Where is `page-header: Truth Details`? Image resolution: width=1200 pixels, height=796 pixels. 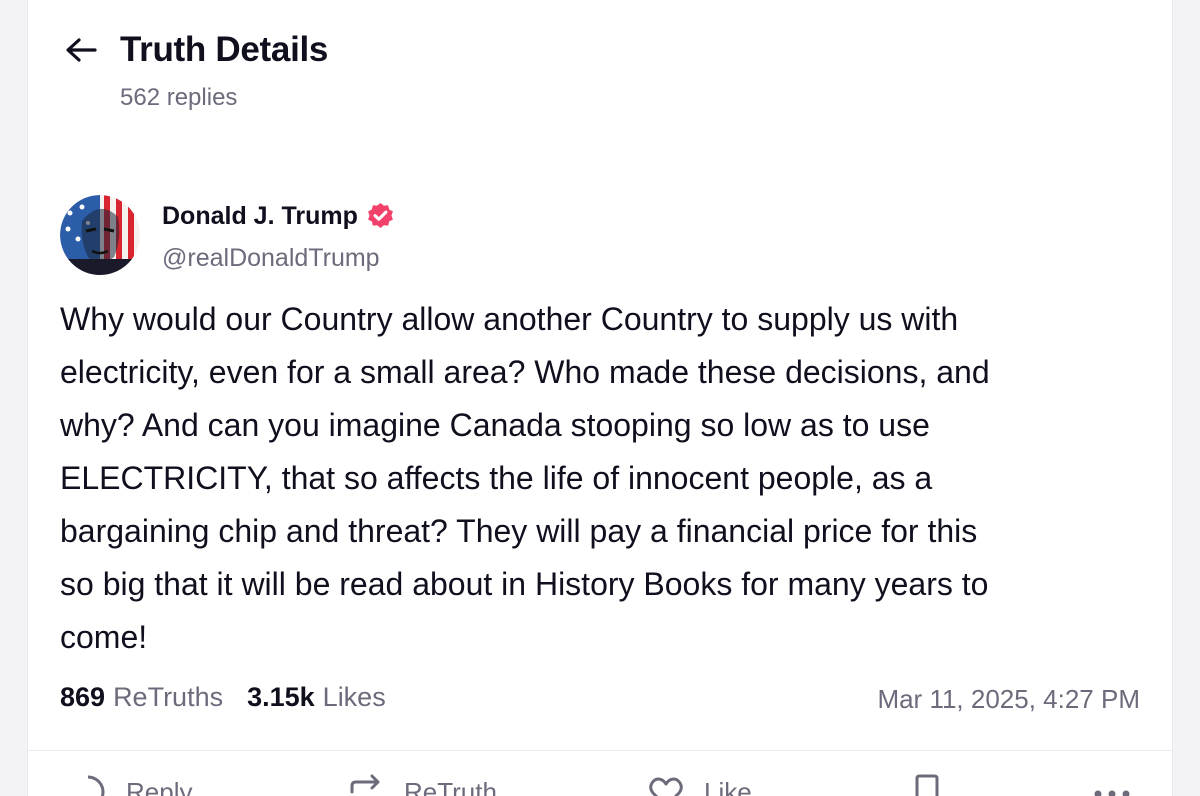 page-header: Truth Details is located at coordinates (196, 50).